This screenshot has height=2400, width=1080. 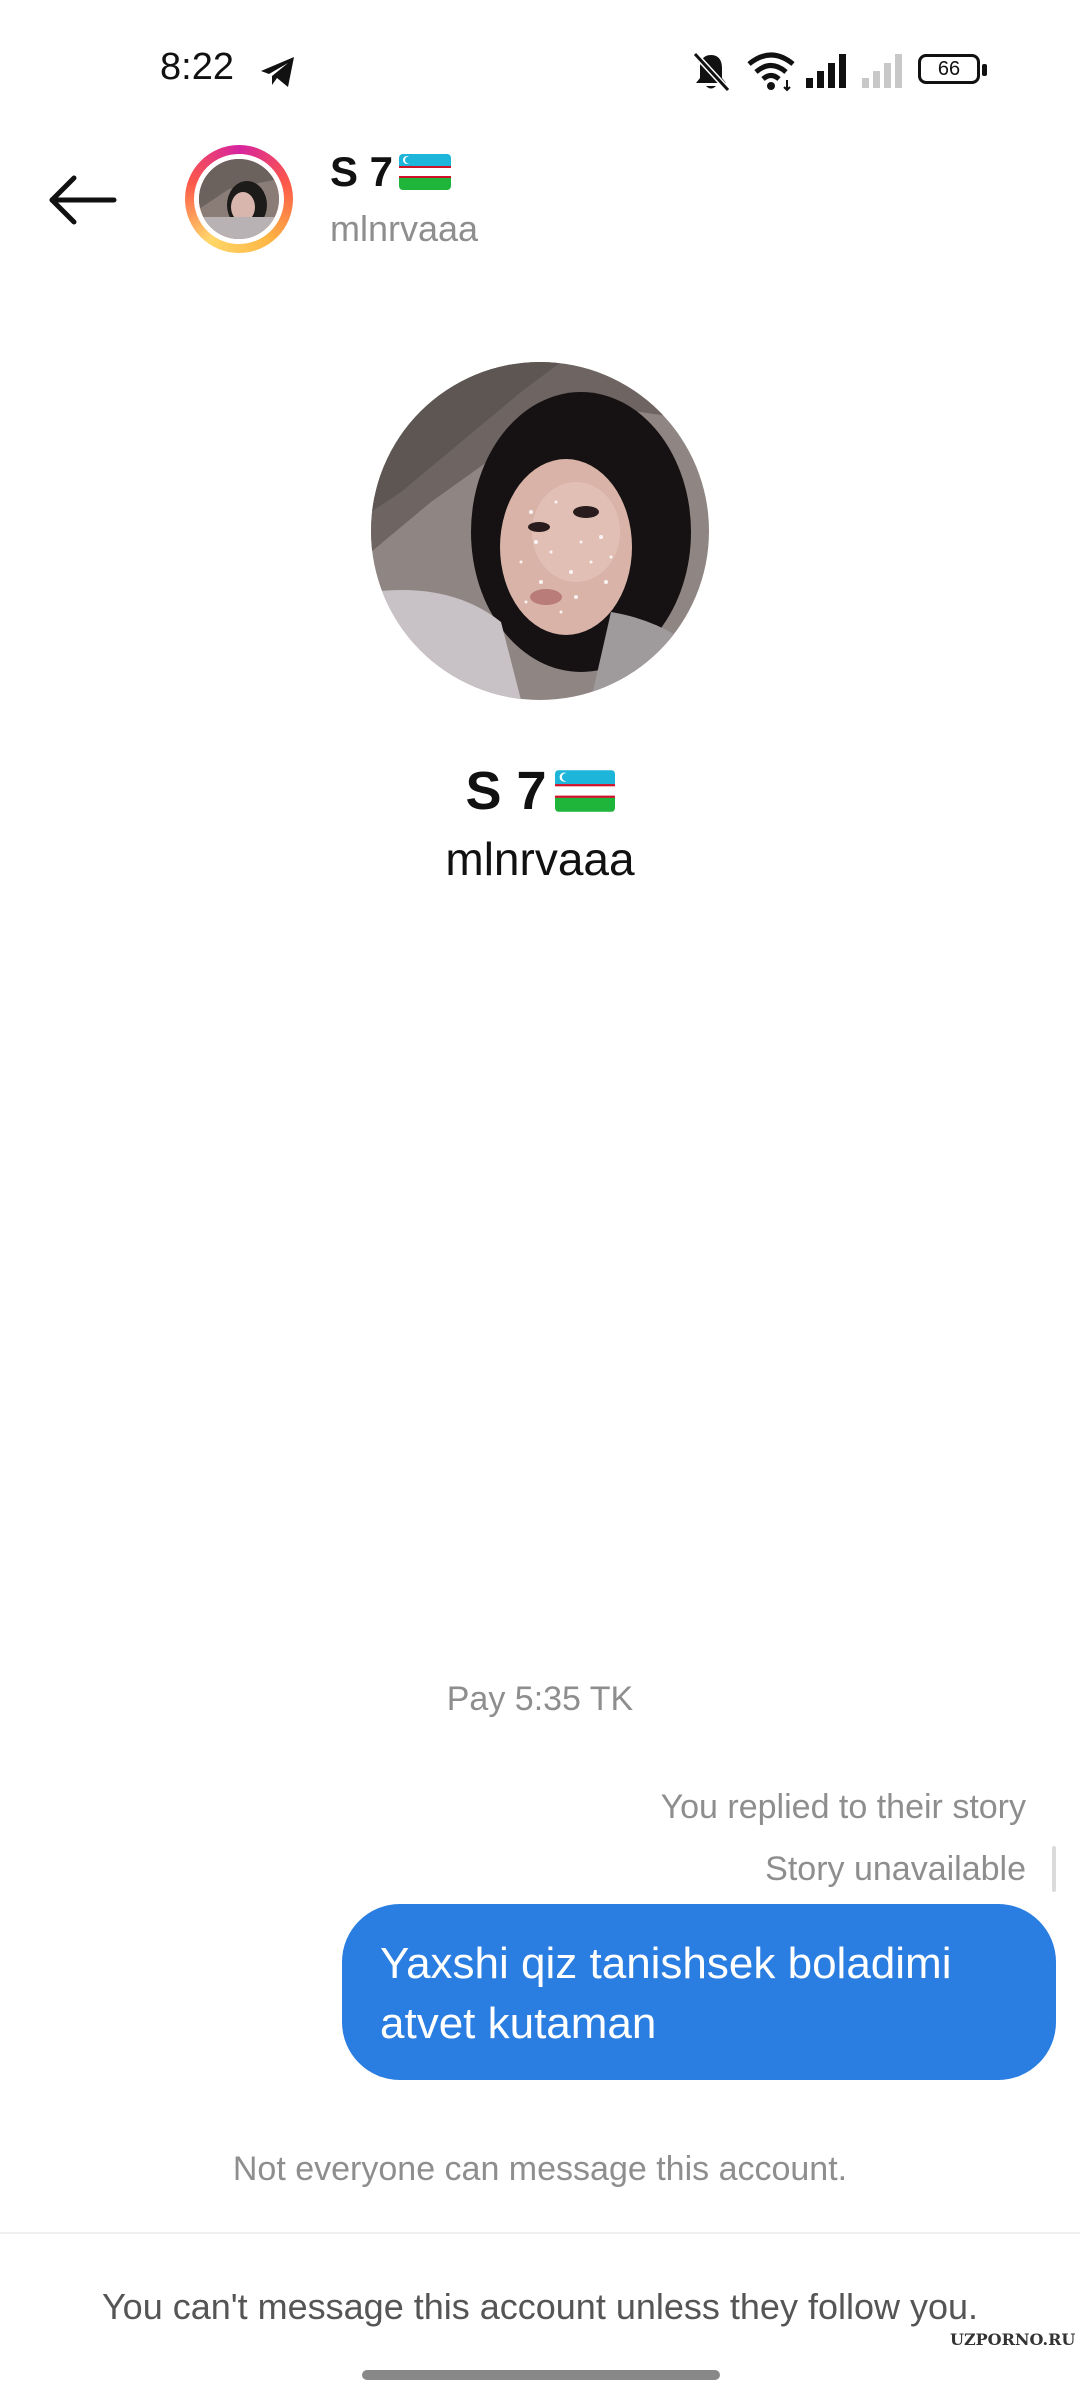 I want to click on arrow-left-icon, so click(x=82, y=200).